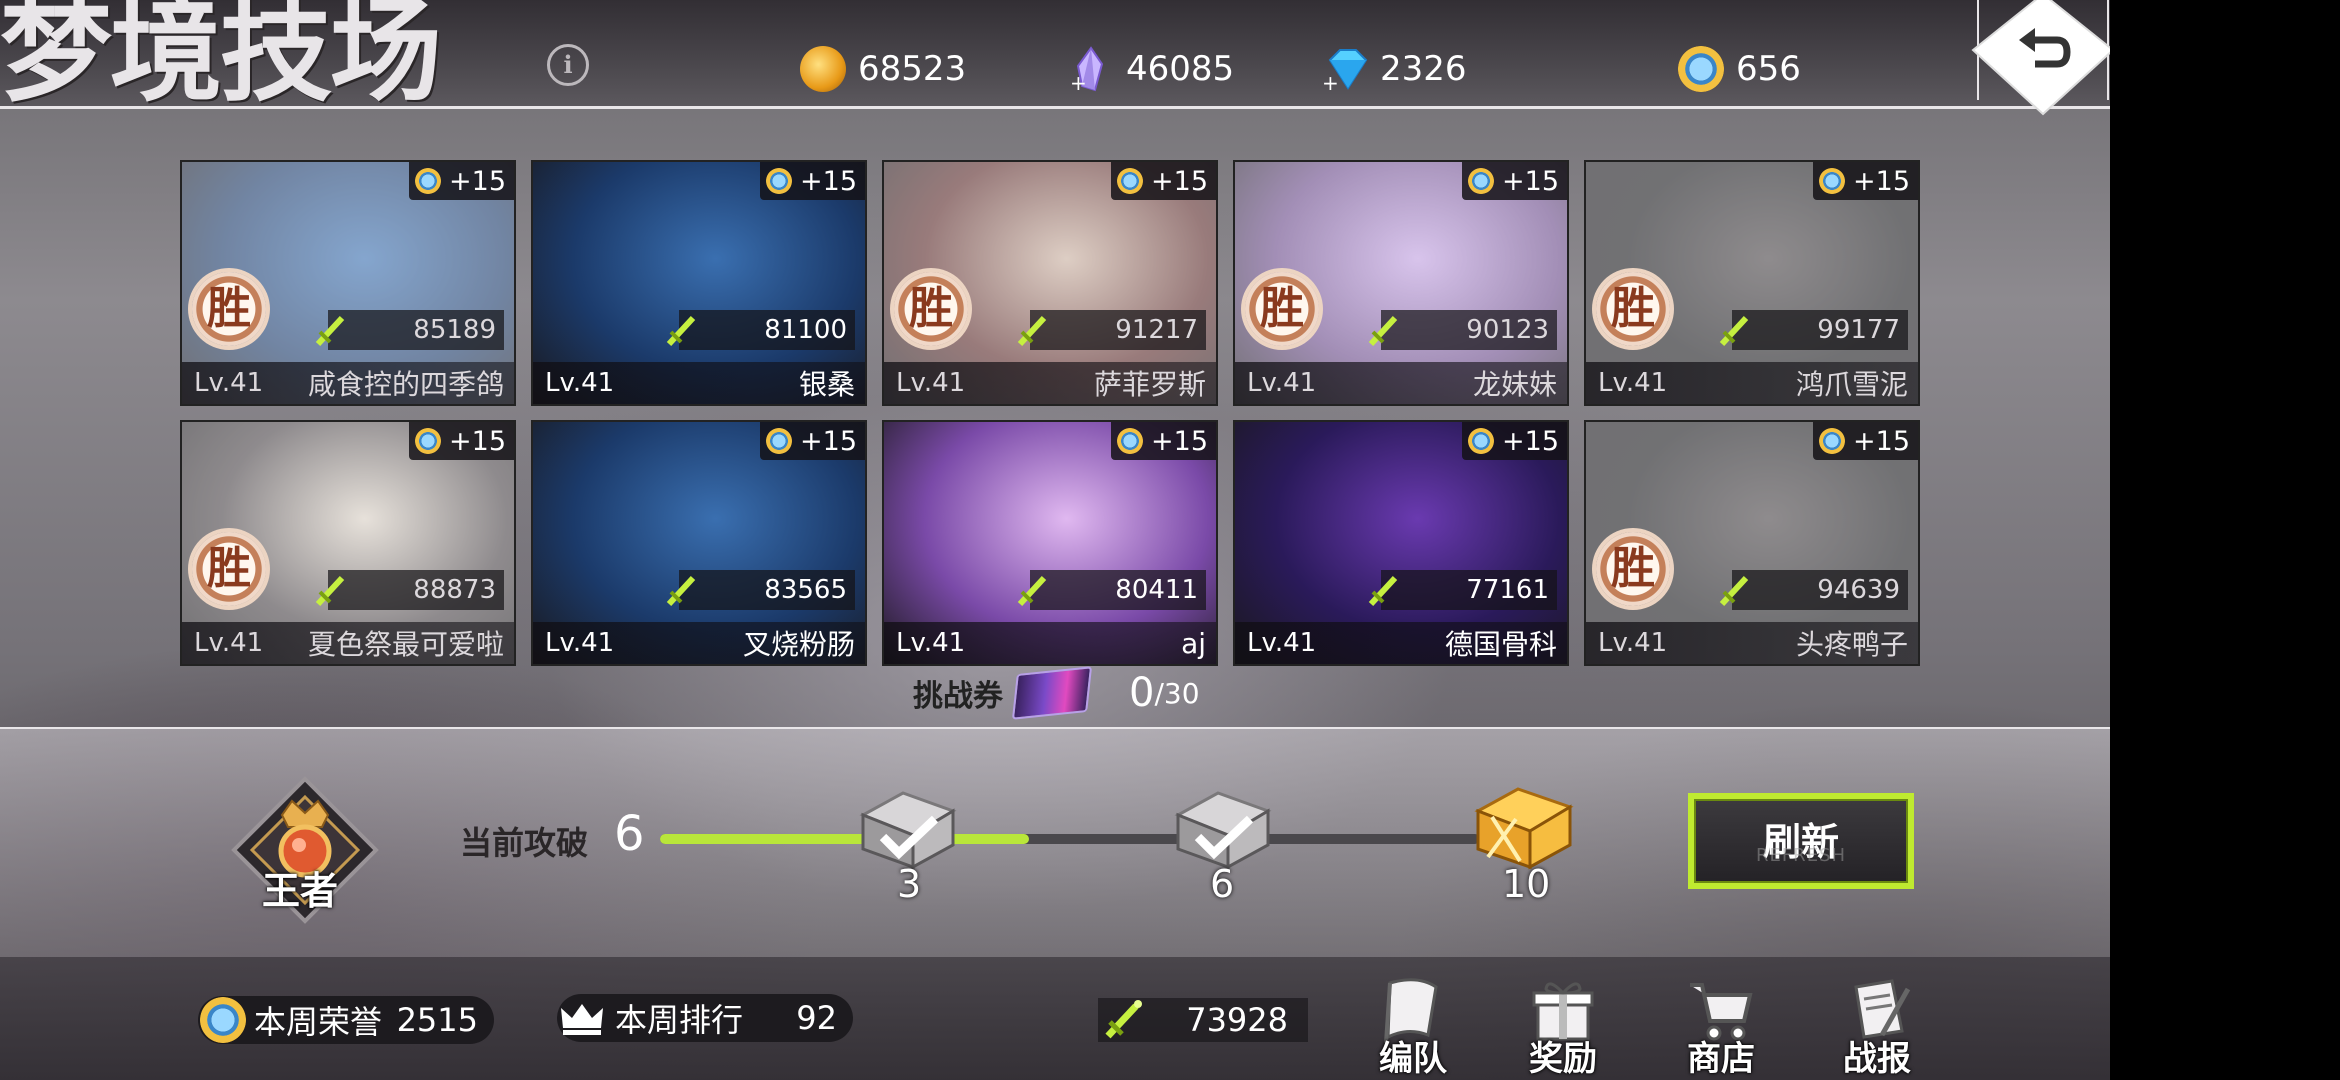 The width and height of the screenshot is (2340, 1080). What do you see at coordinates (1413, 1027) in the screenshot?
I see `nav-formation-button: 编队` at bounding box center [1413, 1027].